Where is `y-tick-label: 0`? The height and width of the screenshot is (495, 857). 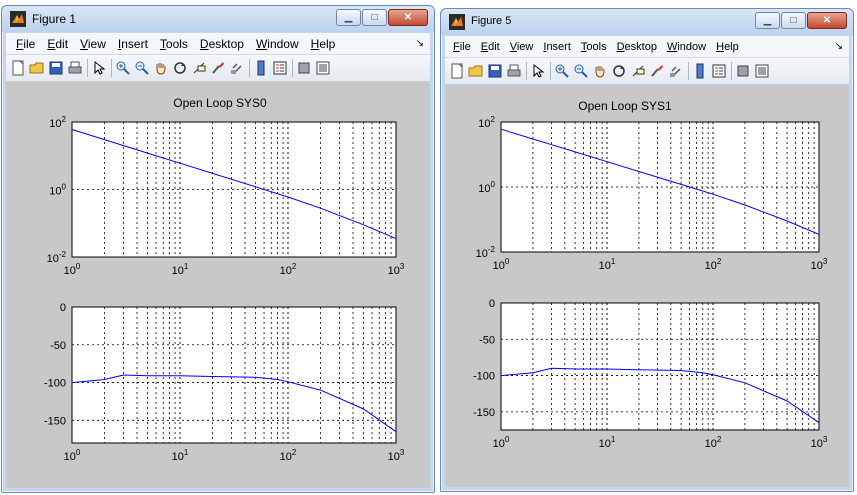
y-tick-label: 0 is located at coordinates (63, 308).